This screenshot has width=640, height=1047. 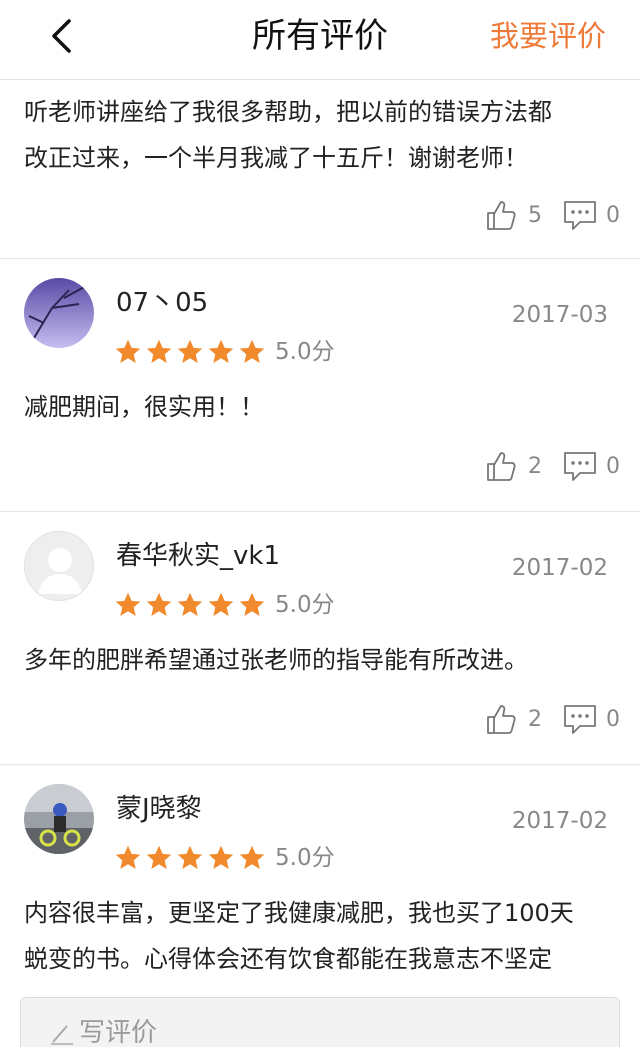 I want to click on pencil-icon, so click(x=62, y=1035).